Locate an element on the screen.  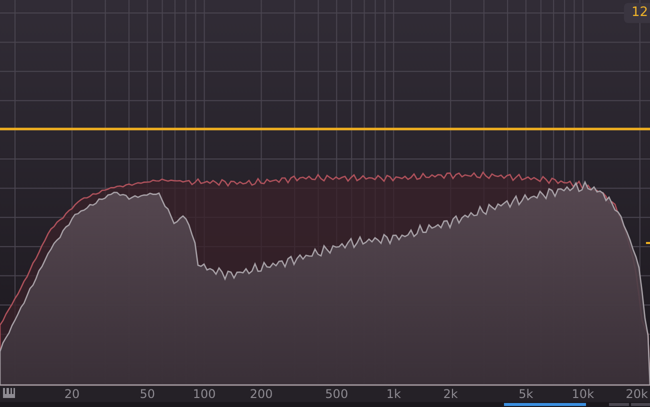
axis-label: 500 is located at coordinates (336, 394).